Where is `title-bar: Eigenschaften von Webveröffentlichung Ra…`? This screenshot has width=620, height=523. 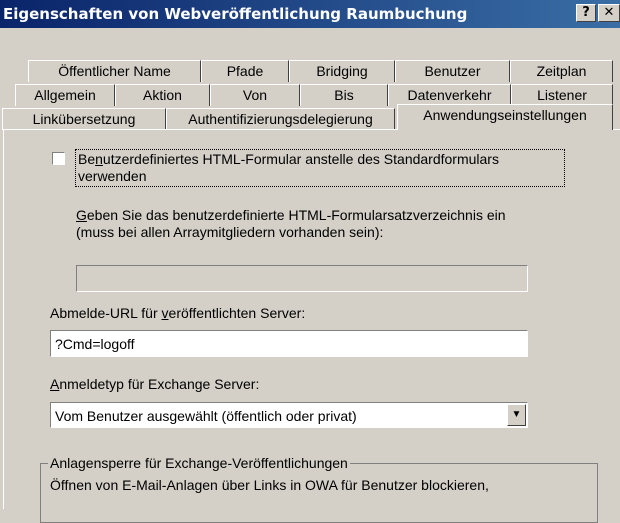
title-bar: Eigenschaften von Webveröffentlichung Ra… is located at coordinates (310, 14).